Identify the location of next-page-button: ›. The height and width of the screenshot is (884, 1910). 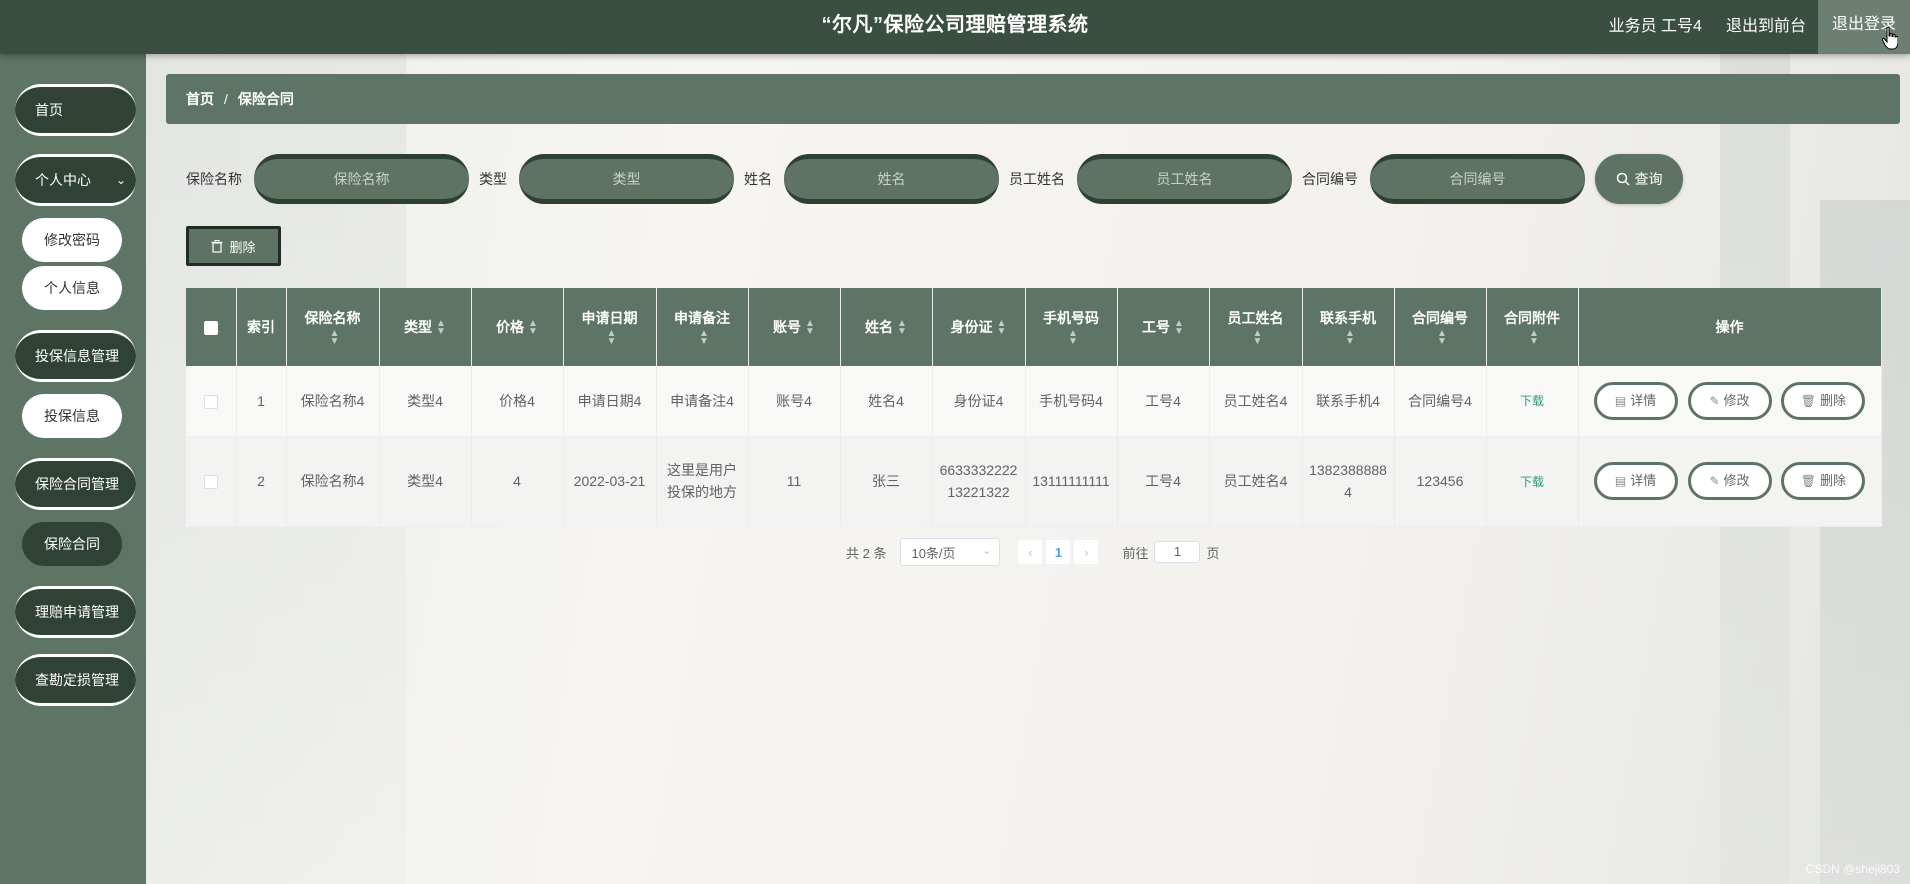
(1086, 552).